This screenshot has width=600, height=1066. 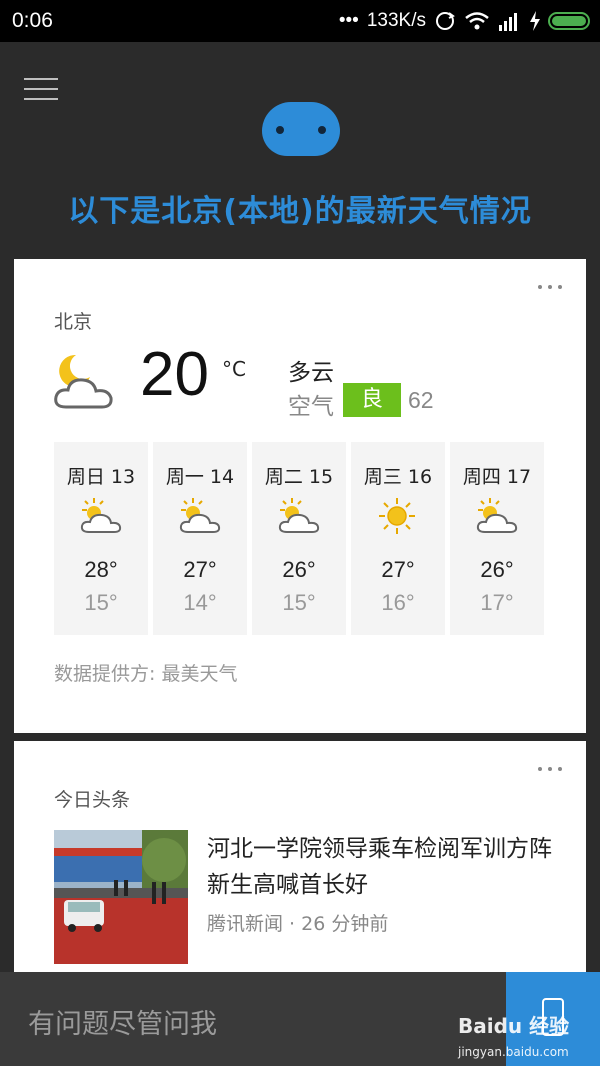 What do you see at coordinates (311, 373) in the screenshot?
I see `weather-condition: 多云` at bounding box center [311, 373].